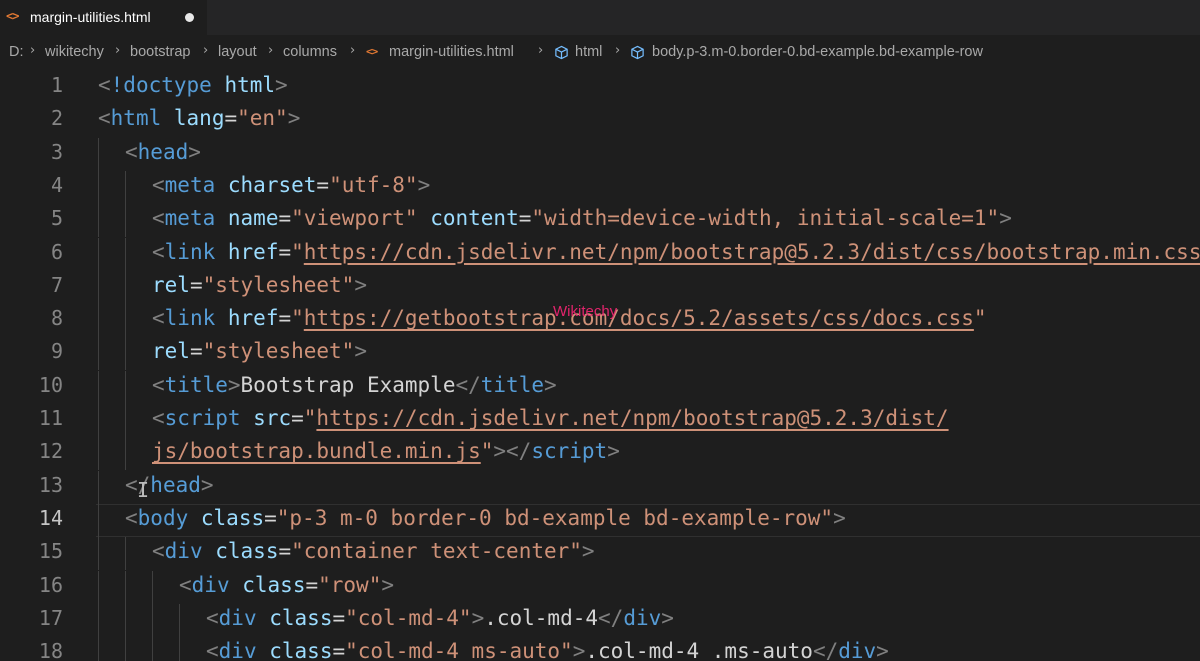 This screenshot has height=661, width=1200. I want to click on line-number: 11, so click(31, 418).